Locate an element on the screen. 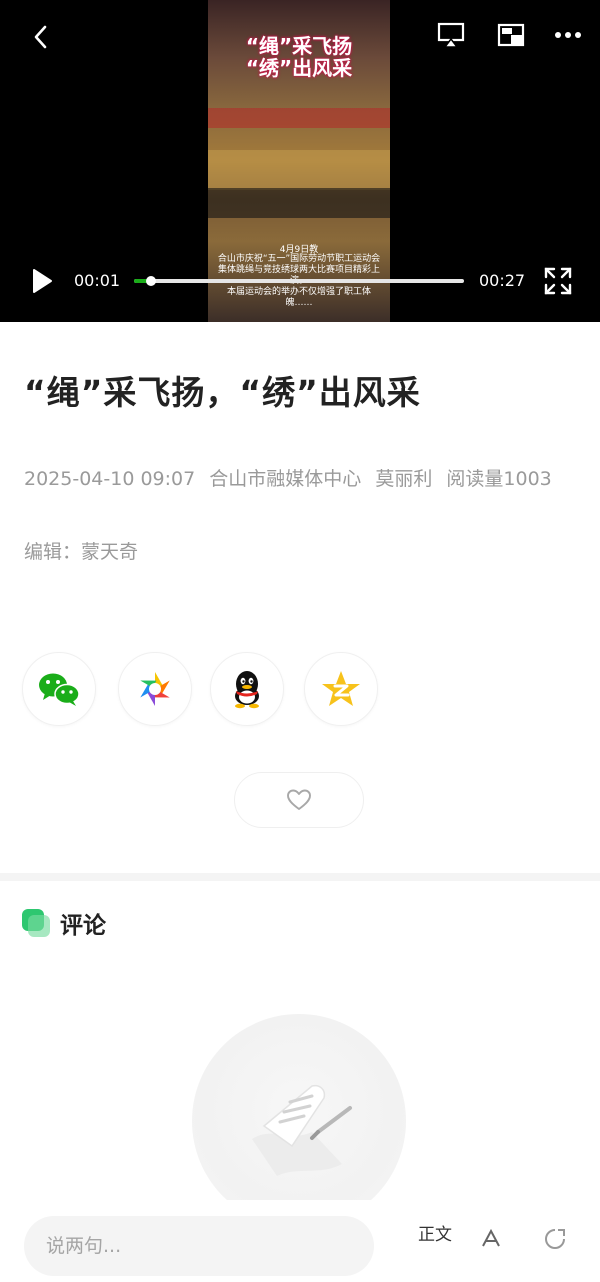 This screenshot has width=600, height=1282. airplay-icon is located at coordinates (451, 35).